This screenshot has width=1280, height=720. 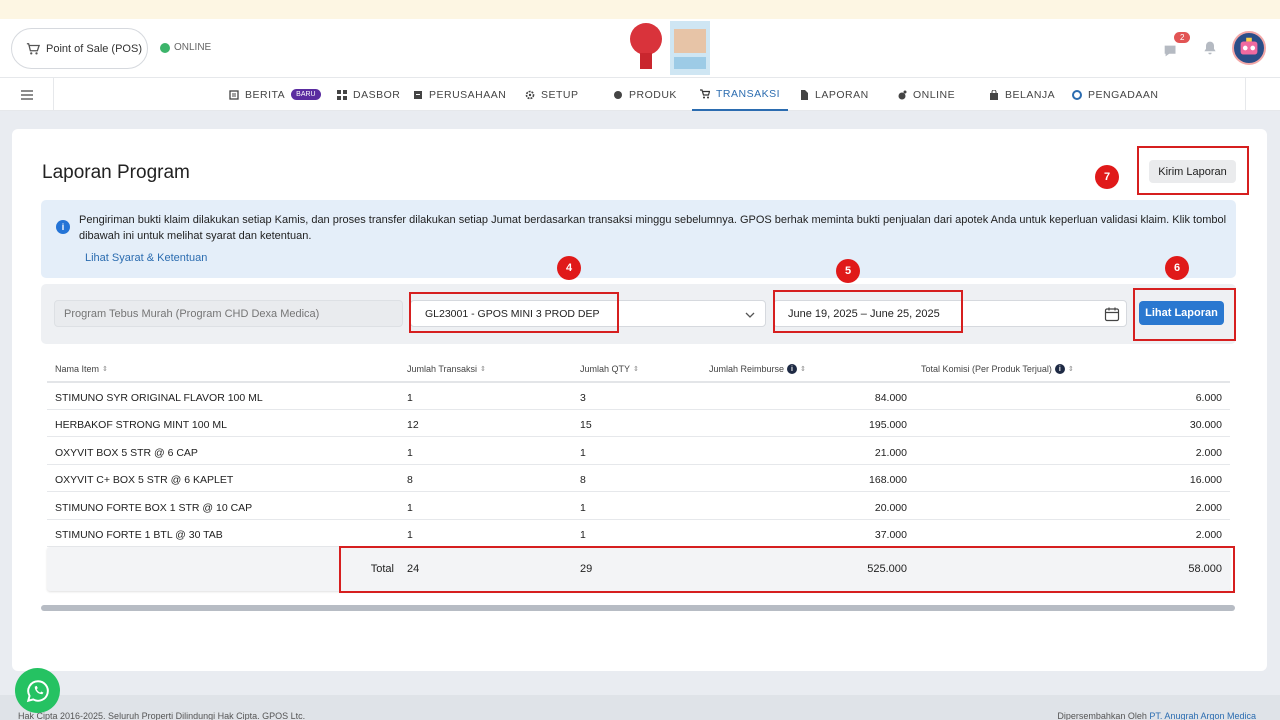 What do you see at coordinates (868, 311) in the screenshot?
I see `highlight-box-date` at bounding box center [868, 311].